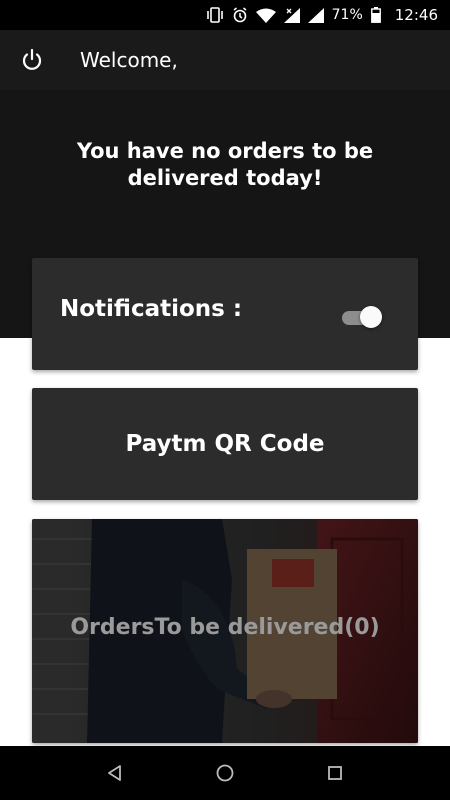 The image size is (450, 800). I want to click on recents-icon, so click(335, 773).